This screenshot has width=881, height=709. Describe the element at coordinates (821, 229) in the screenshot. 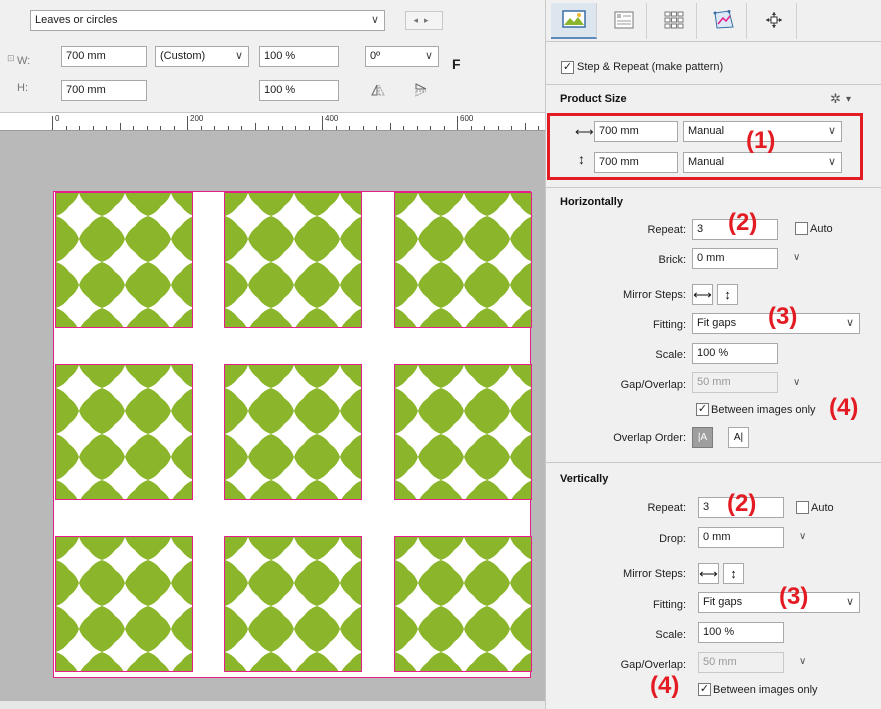

I see `h-auto-label: Auto` at that location.